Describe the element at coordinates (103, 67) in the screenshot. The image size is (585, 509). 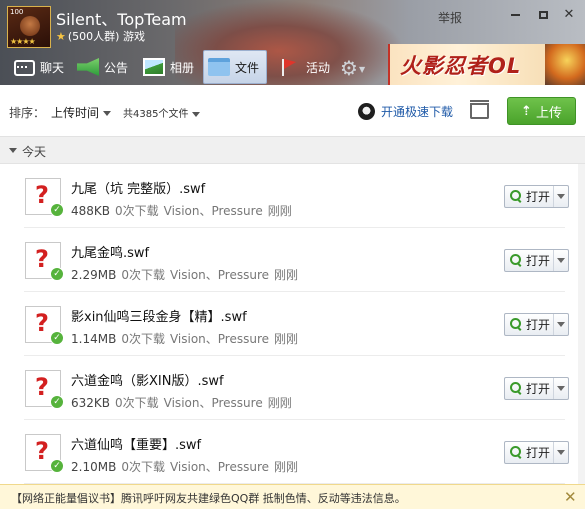
I see `tab-notice: 公告` at that location.